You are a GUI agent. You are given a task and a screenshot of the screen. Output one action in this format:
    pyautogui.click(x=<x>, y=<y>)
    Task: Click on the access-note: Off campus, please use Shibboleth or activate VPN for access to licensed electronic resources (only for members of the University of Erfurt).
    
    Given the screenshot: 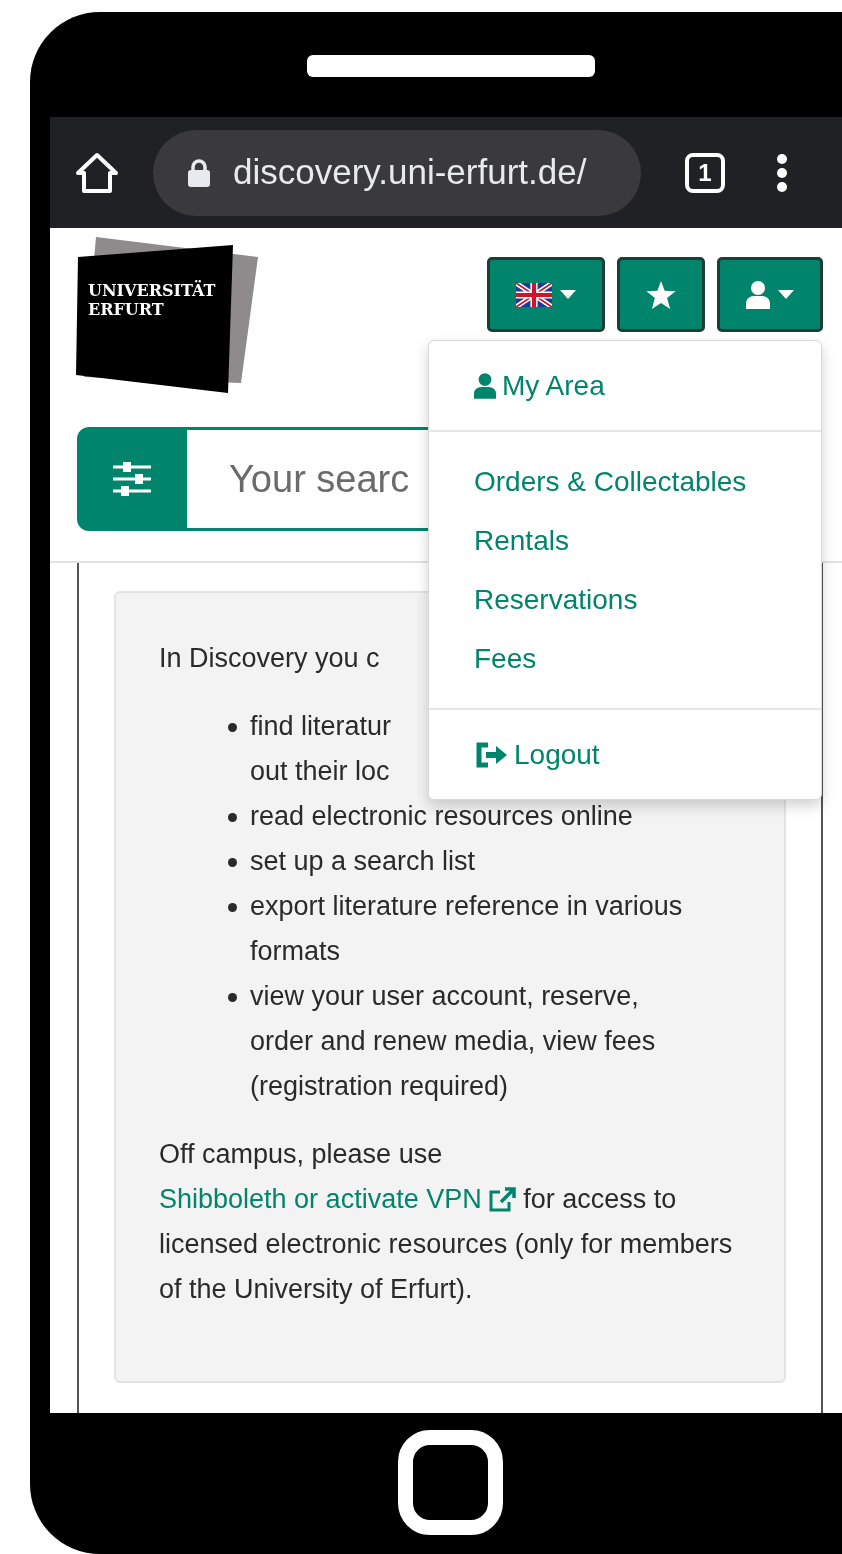 What is the action you would take?
    pyautogui.click(x=446, y=1222)
    